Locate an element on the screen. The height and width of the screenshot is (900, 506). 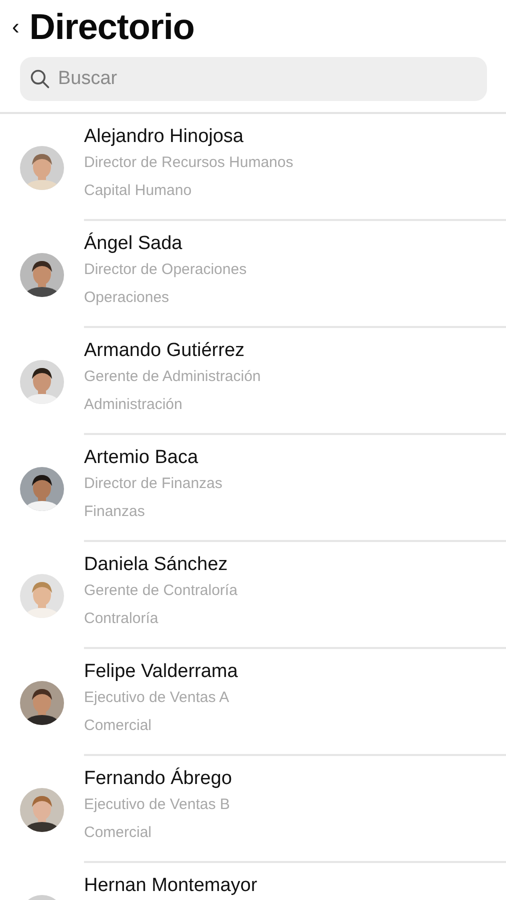
contact-name: Ángel Sada is located at coordinates (295, 244).